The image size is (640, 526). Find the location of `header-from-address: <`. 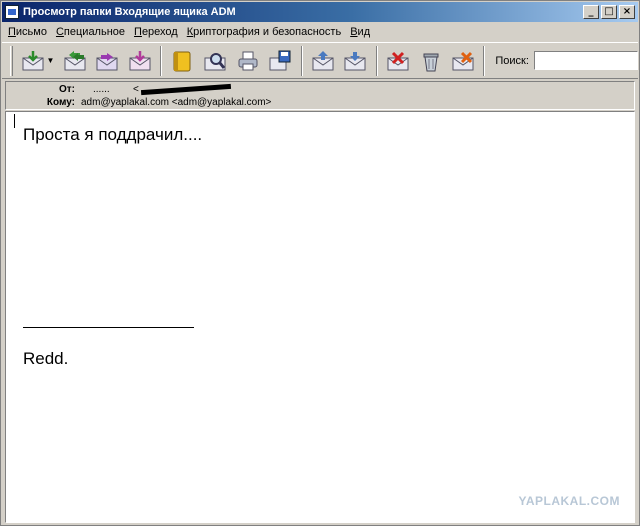

header-from-address: < is located at coordinates (182, 89).